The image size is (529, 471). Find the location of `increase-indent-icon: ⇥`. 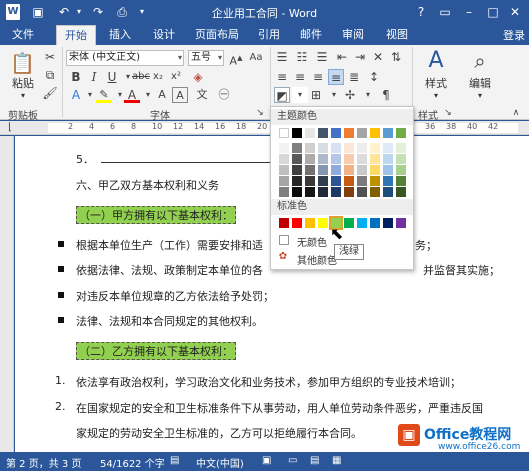

increase-indent-icon: ⇥ is located at coordinates (360, 57).